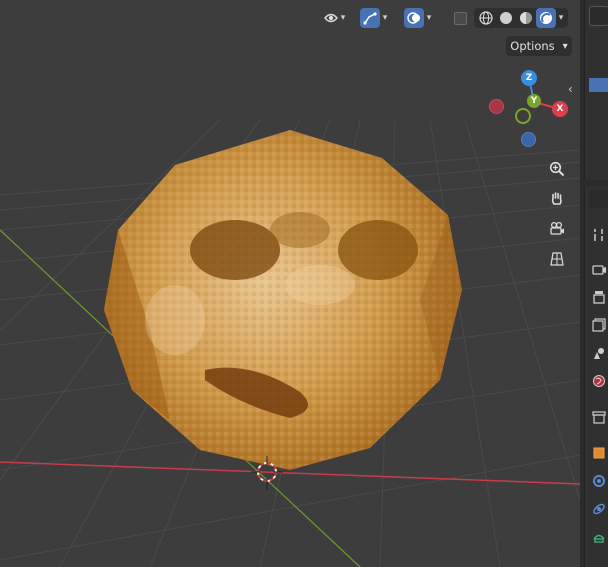 The image size is (608, 567). Describe the element at coordinates (598, 199) in the screenshot. I see `properties-editor-icon` at that location.